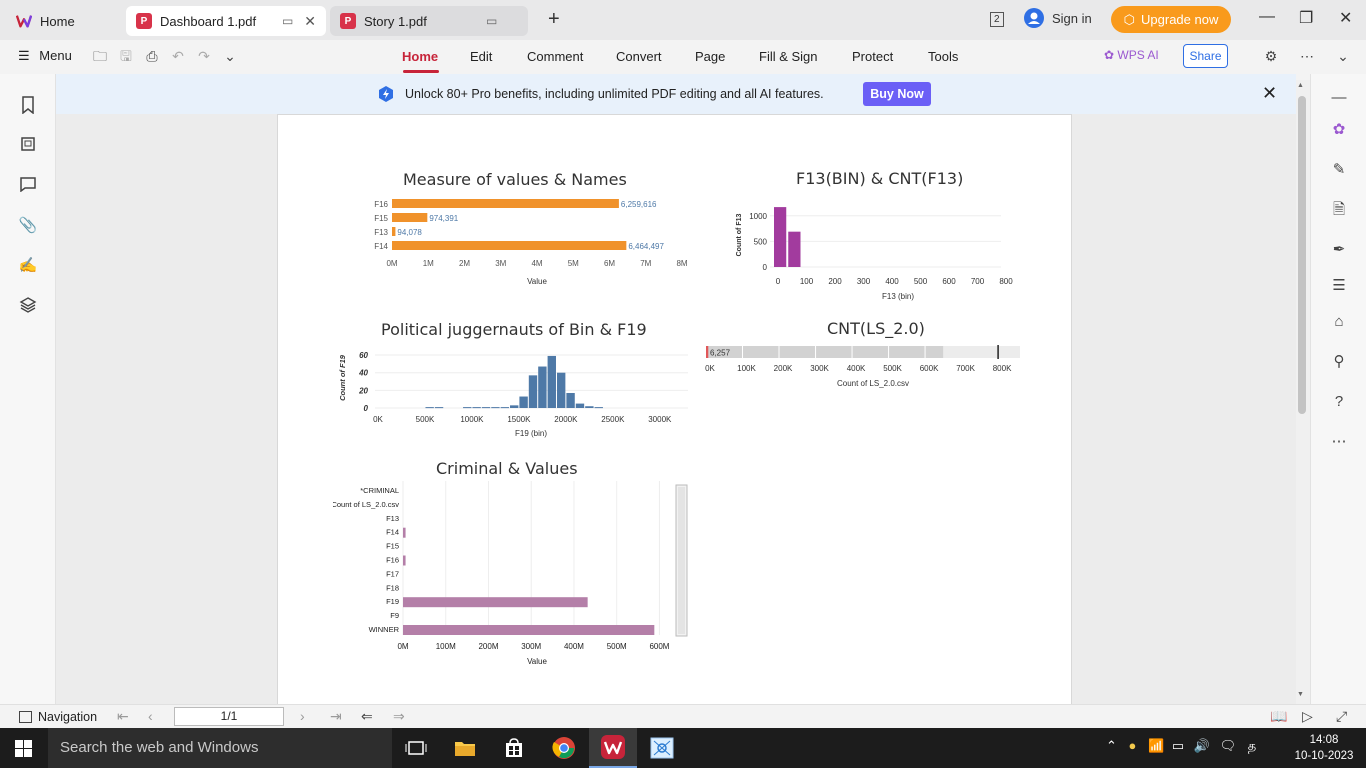 The height and width of the screenshot is (768, 1366). Describe the element at coordinates (555, 56) in the screenshot. I see `tab-comment: Comment` at that location.